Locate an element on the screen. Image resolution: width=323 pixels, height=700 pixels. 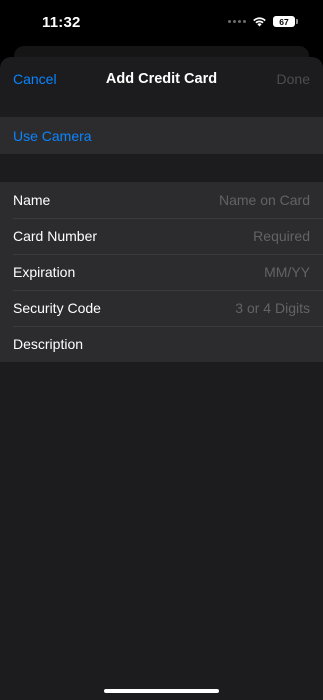
signal-dots-icon is located at coordinates (237, 21).